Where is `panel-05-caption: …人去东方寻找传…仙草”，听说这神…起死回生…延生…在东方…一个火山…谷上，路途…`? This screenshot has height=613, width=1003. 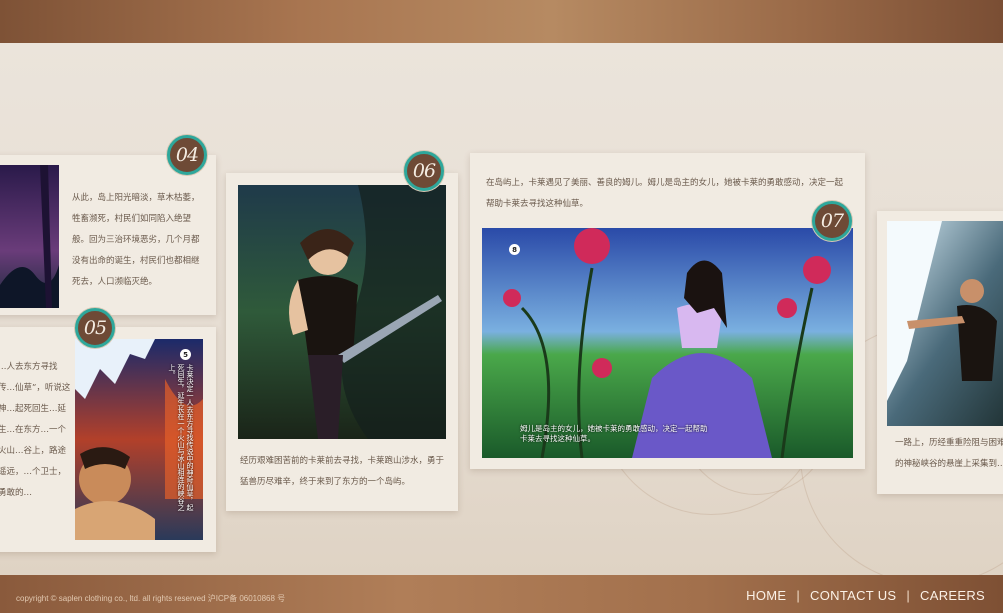 panel-05-caption: …人去东方寻找传…仙草”，听说这神…起死回生…延生…在东方…一个火山…谷上，路途… is located at coordinates (35, 430).